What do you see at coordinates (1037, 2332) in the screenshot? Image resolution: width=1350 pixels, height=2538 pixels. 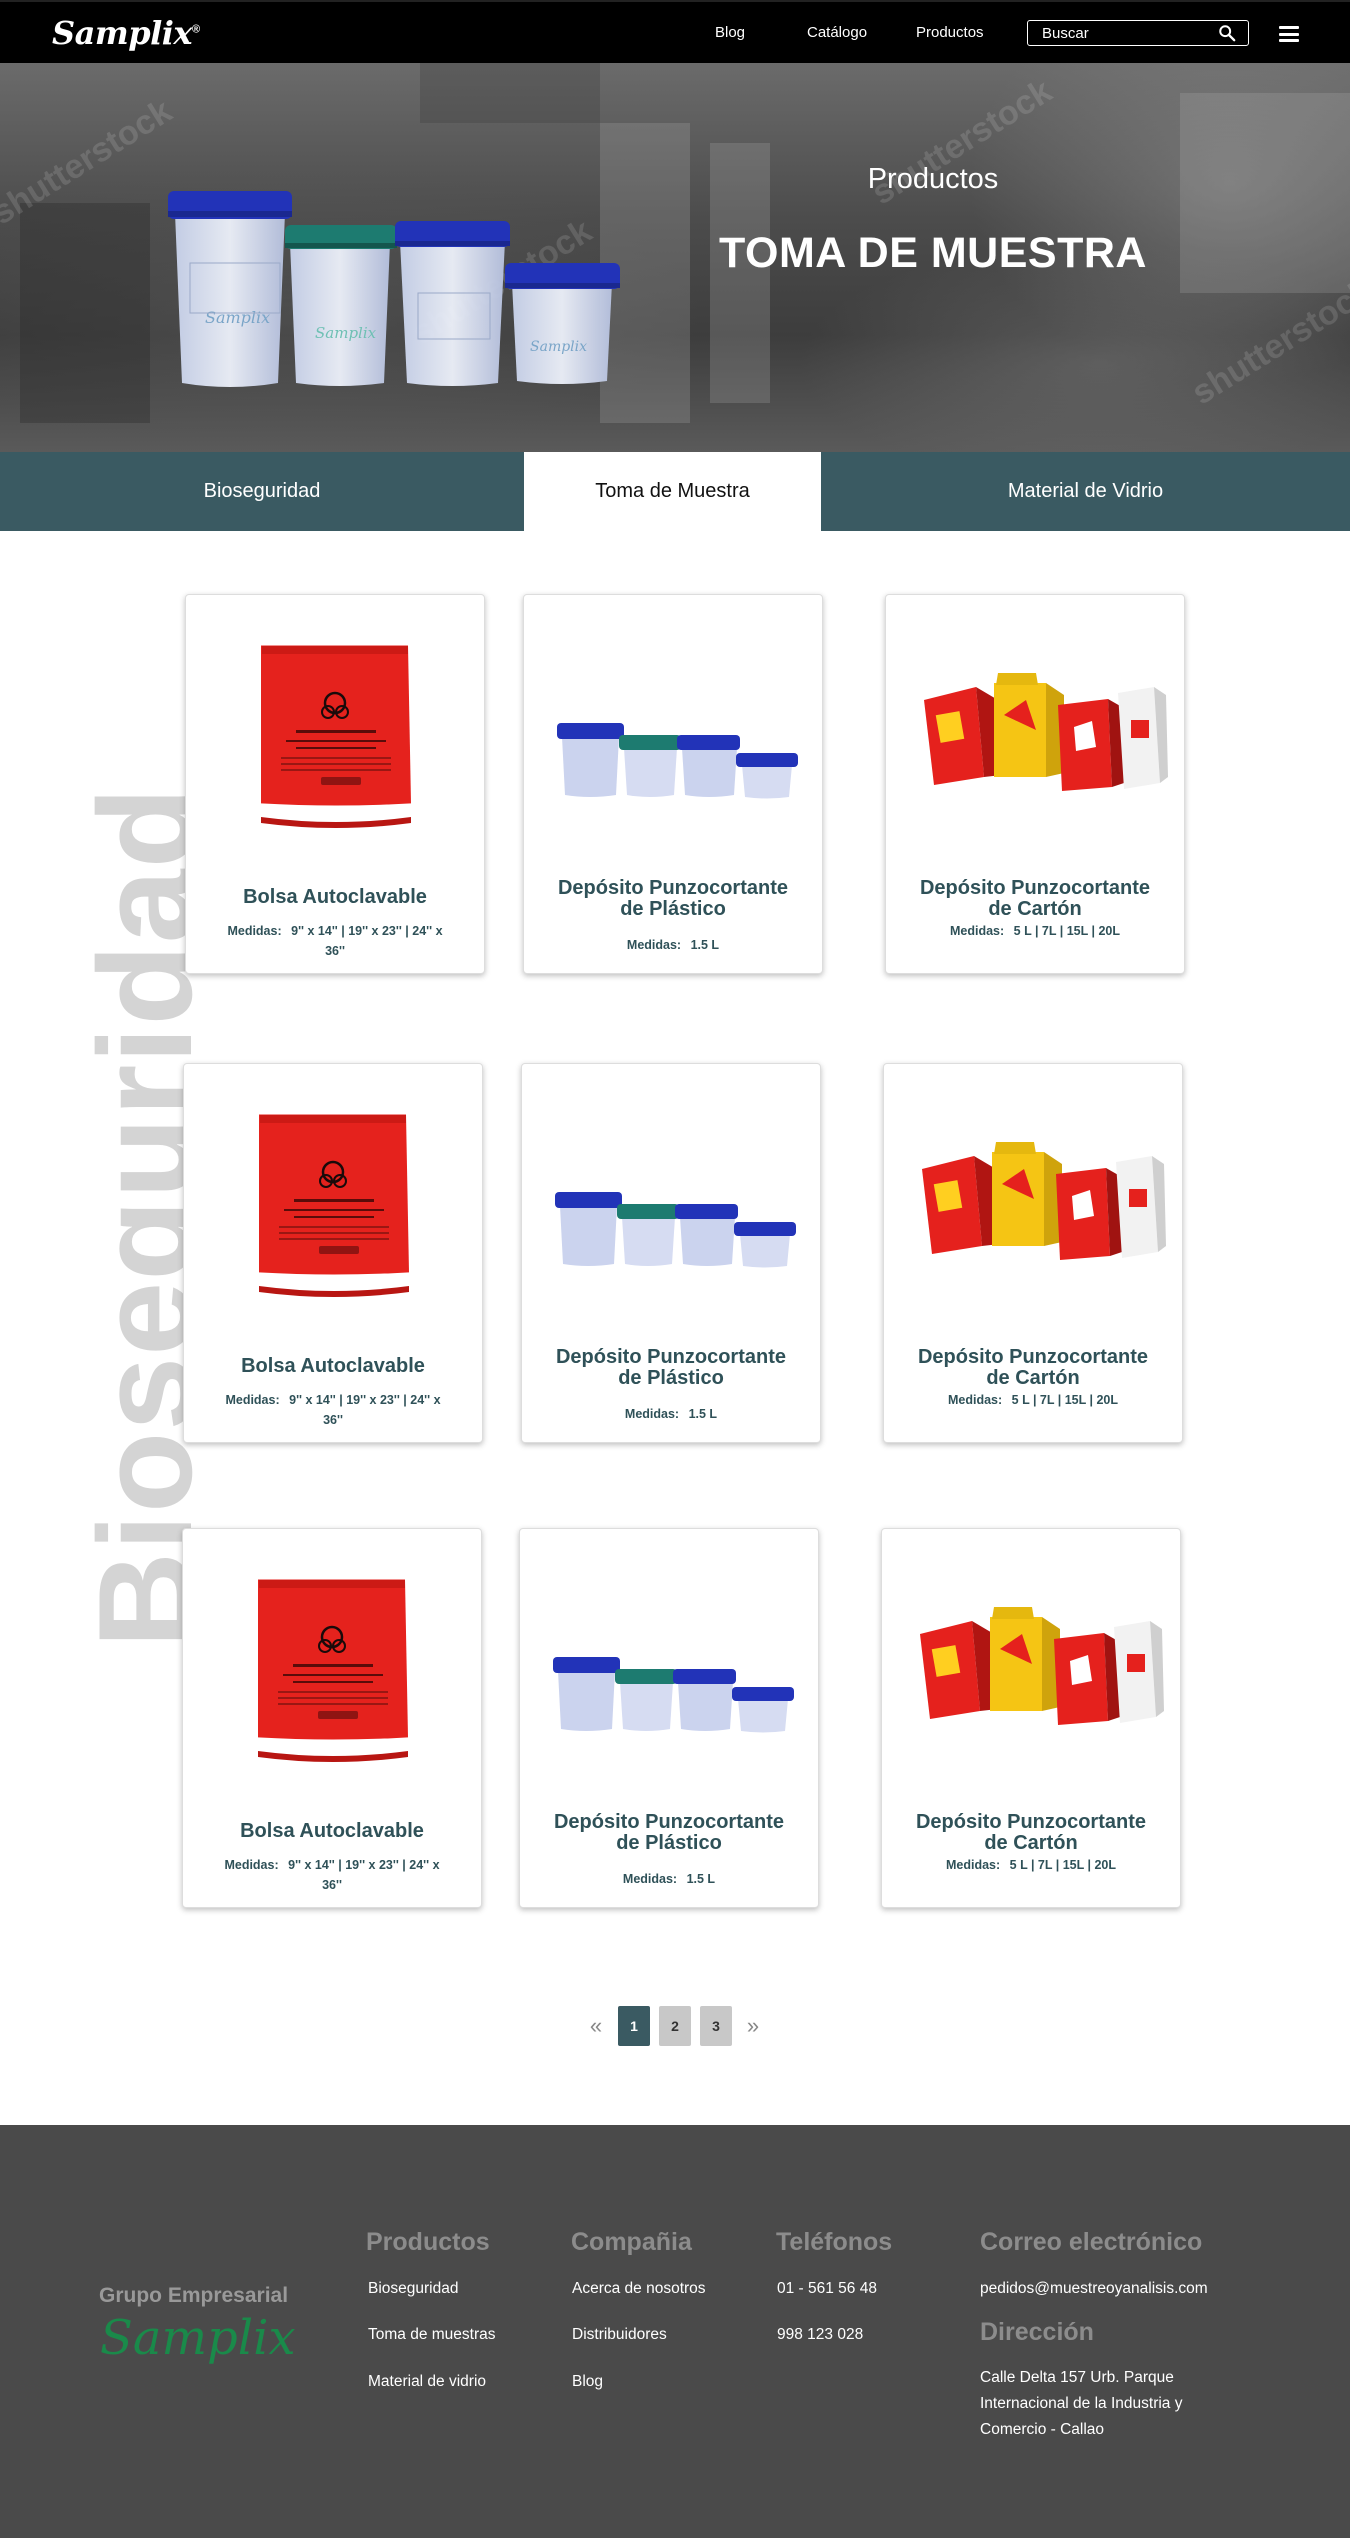 I see `footer-heading-direccion: Dirección` at bounding box center [1037, 2332].